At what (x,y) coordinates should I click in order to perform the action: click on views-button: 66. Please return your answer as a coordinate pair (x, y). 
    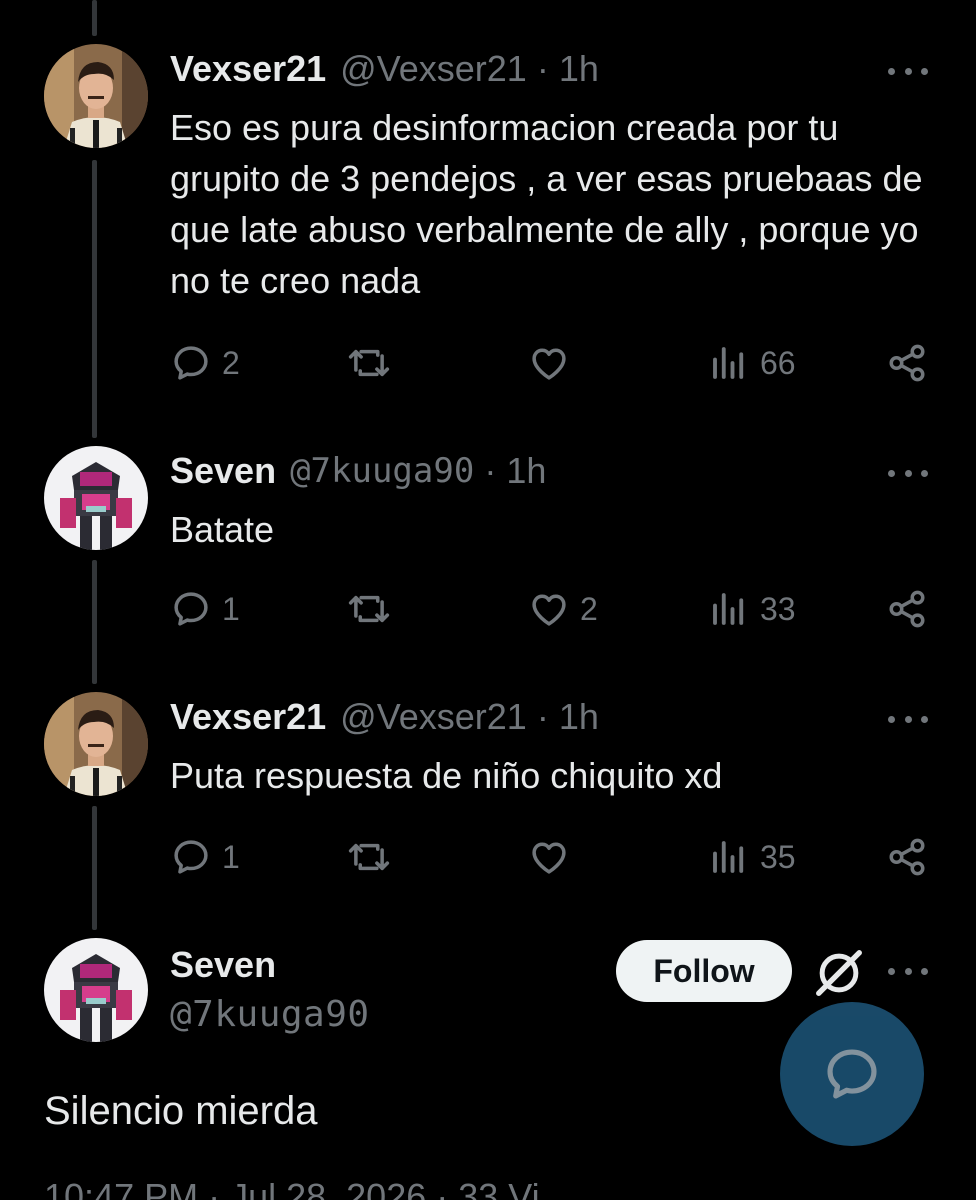
    Looking at the image, I should click on (752, 363).